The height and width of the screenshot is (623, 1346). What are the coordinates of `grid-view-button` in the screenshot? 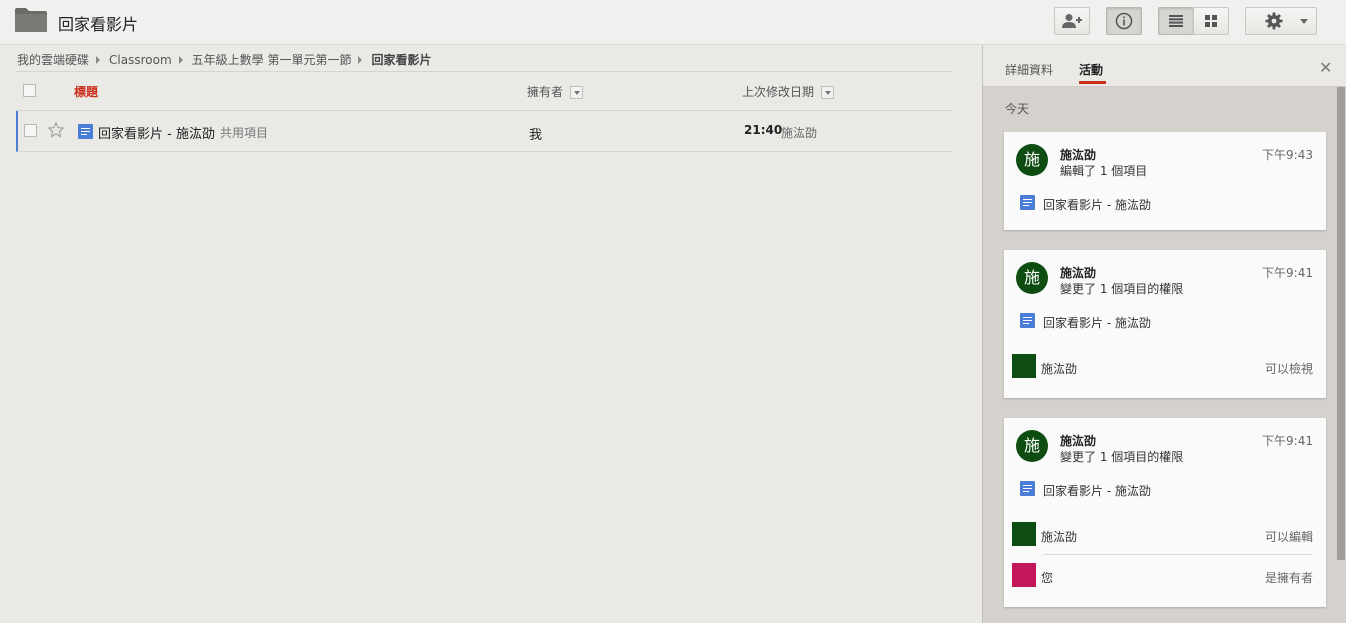 It's located at (1211, 21).